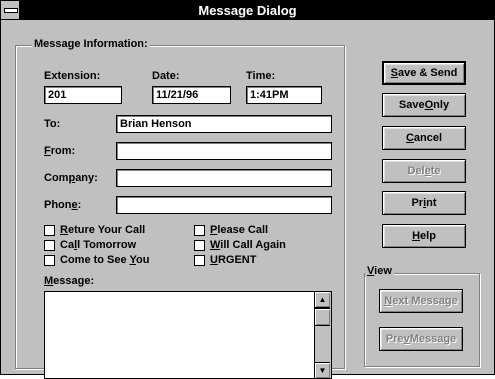 The width and height of the screenshot is (495, 379). I want to click on company-label: Company:, so click(71, 178).